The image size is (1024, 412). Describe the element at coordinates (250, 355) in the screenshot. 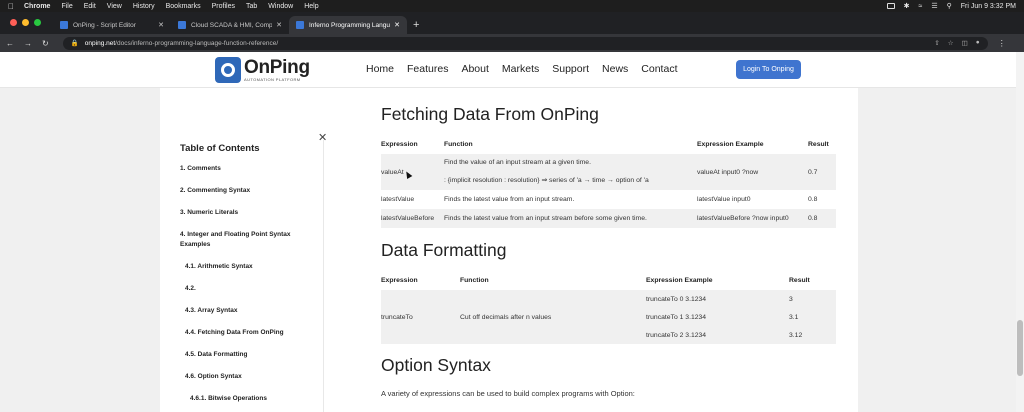

I see `toc-item: 4.5. Data Formatting` at that location.